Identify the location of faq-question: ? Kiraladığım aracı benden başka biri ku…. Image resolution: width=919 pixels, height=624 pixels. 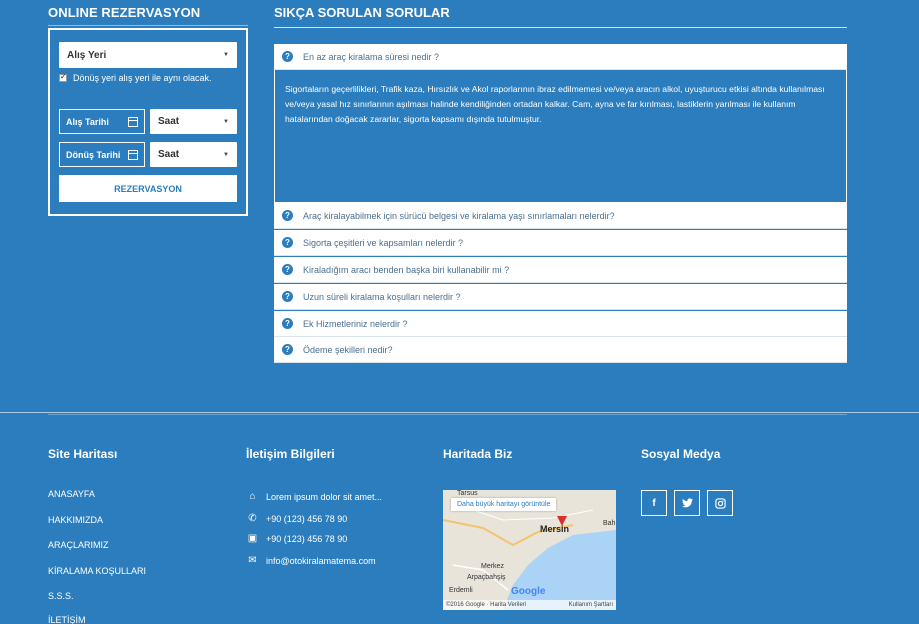
(560, 270).